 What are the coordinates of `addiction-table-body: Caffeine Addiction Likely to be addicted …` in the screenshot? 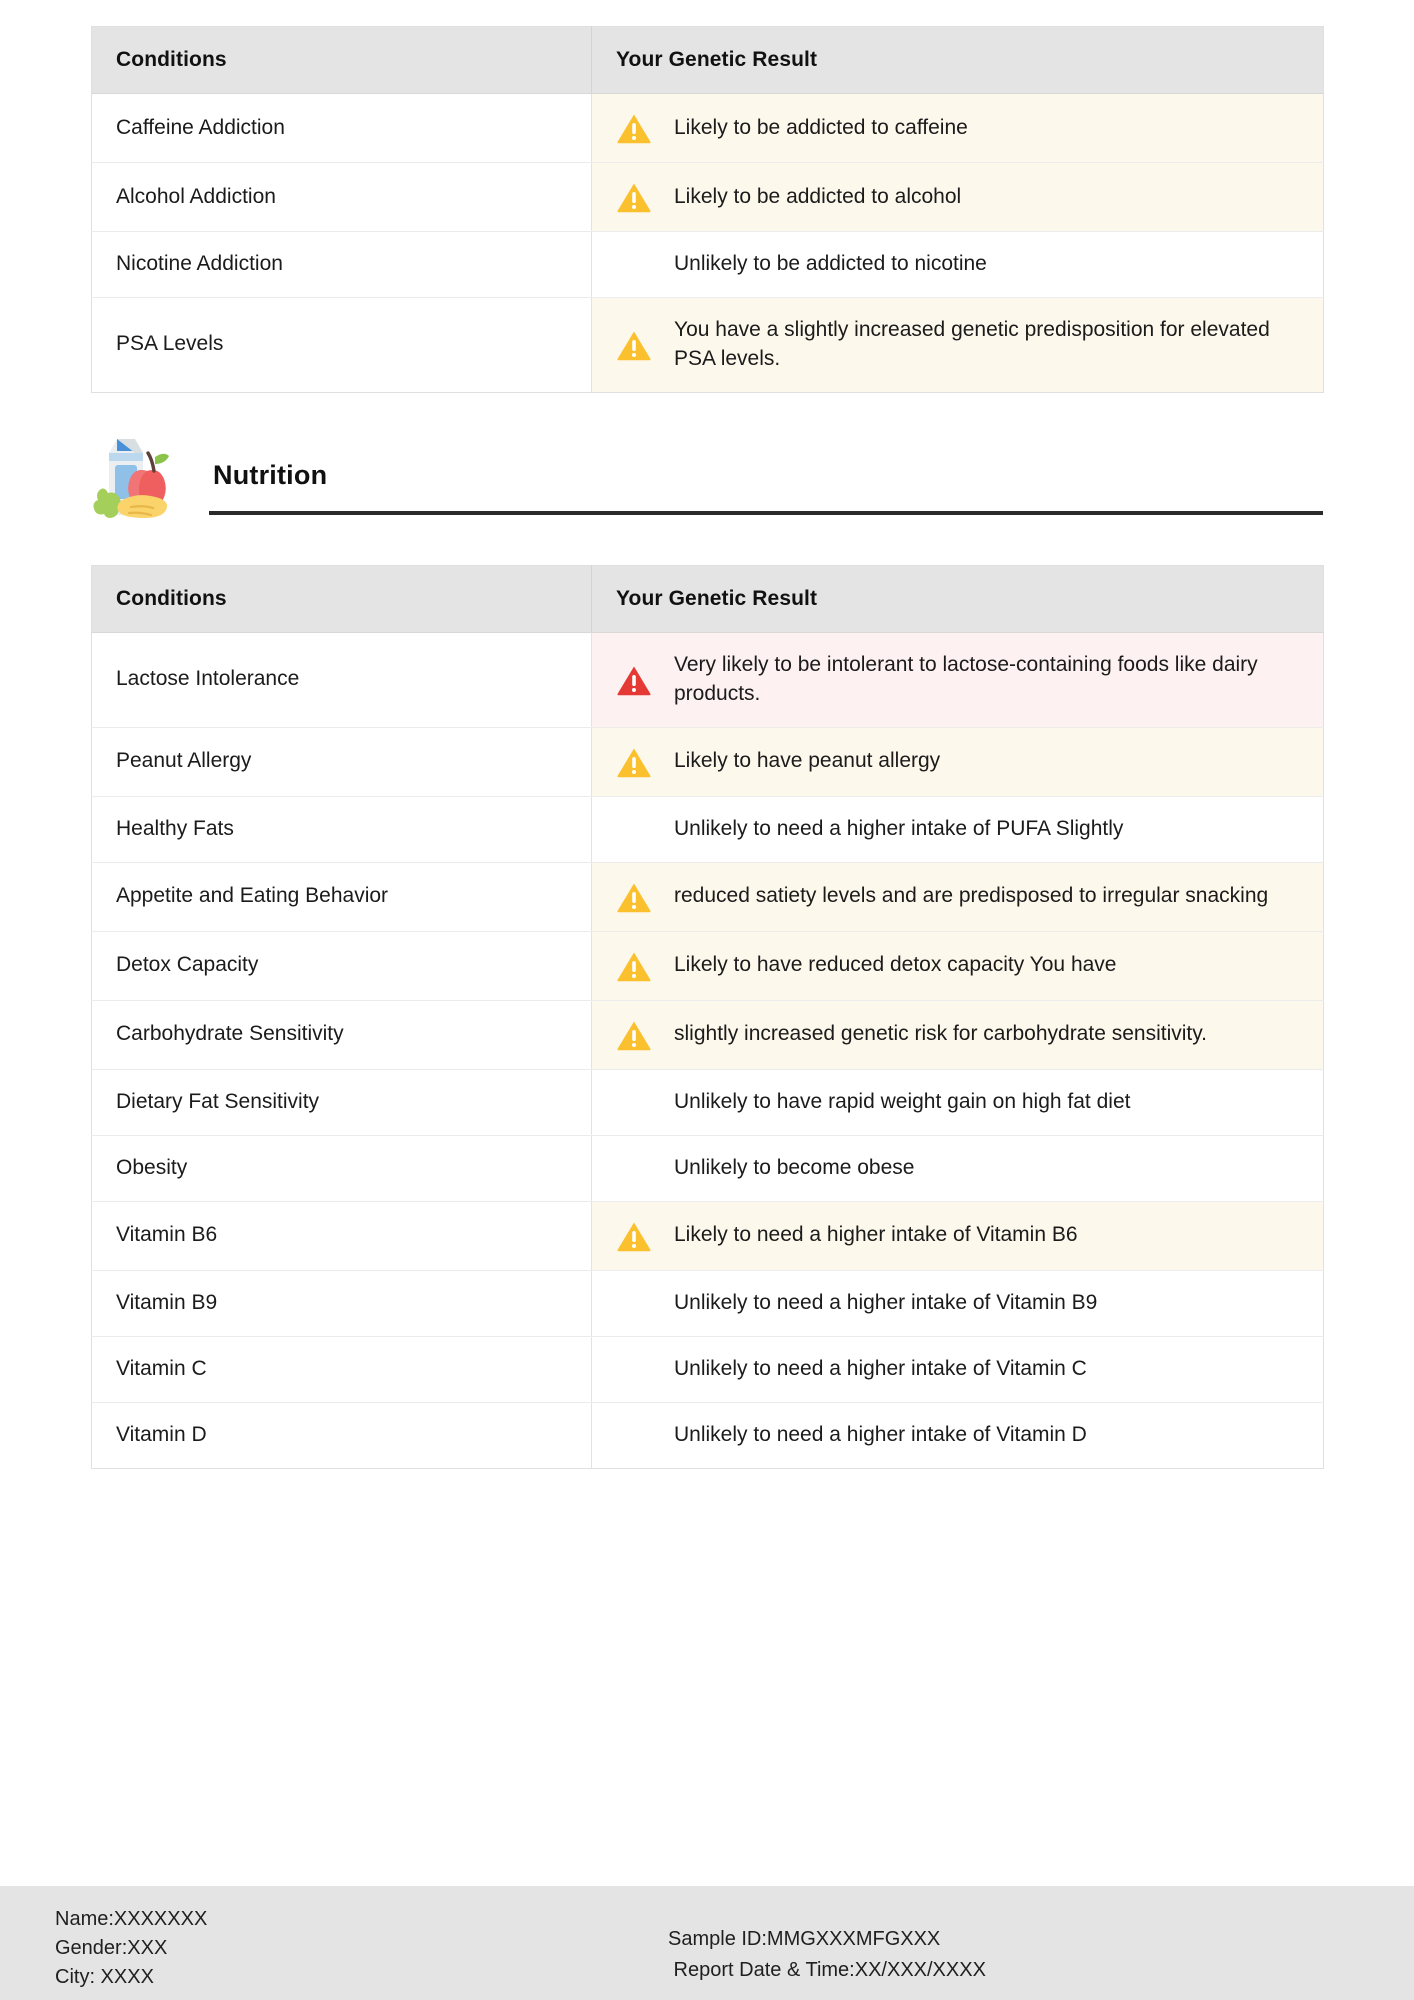 It's located at (707, 243).